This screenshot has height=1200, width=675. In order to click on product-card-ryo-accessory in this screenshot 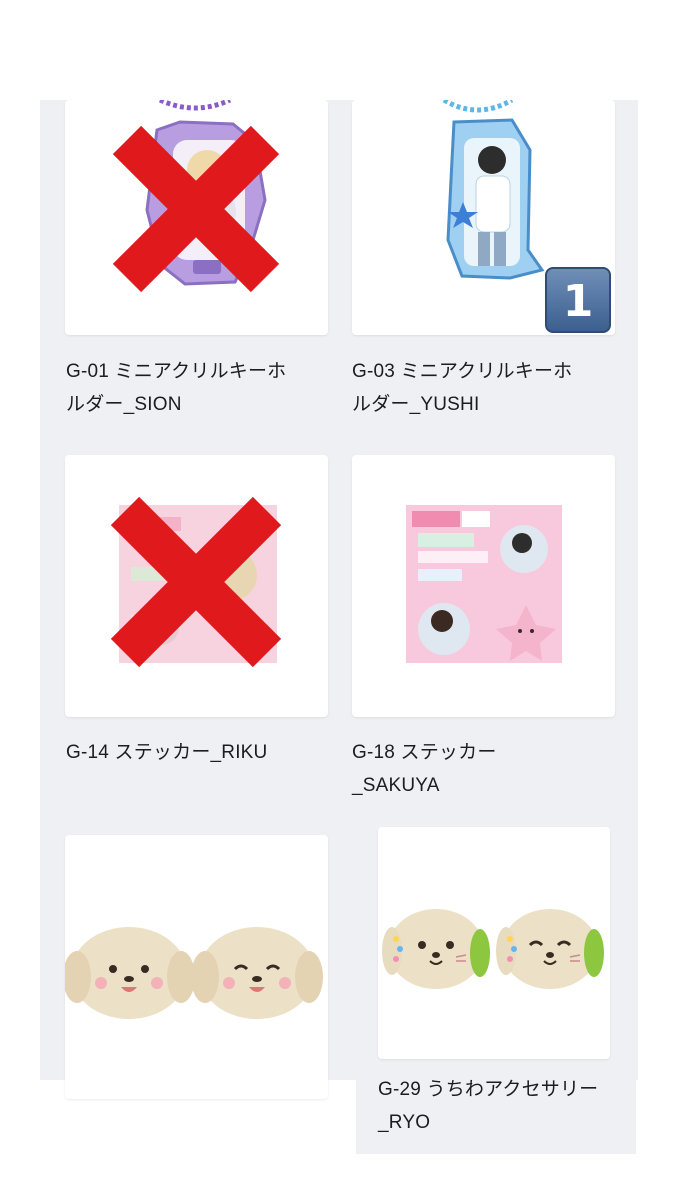, I will do `click(494, 943)`.